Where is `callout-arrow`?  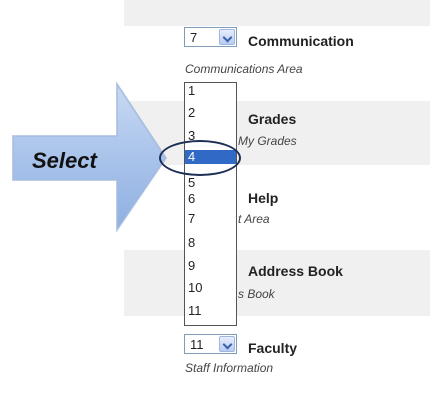
callout-arrow is located at coordinates (89, 157).